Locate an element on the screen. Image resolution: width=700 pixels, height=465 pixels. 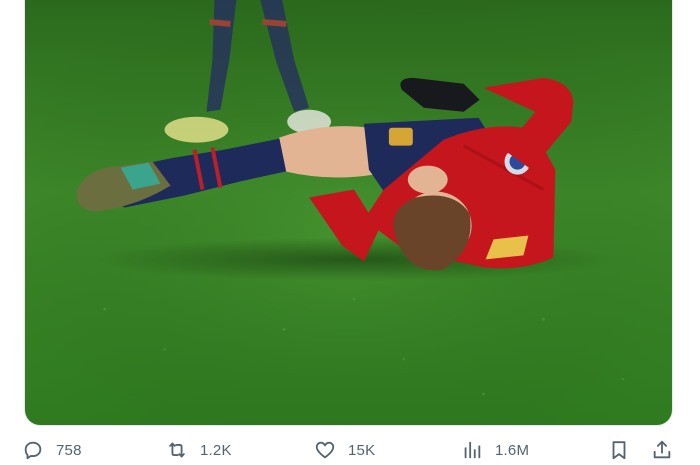
share-icon is located at coordinates (662, 449).